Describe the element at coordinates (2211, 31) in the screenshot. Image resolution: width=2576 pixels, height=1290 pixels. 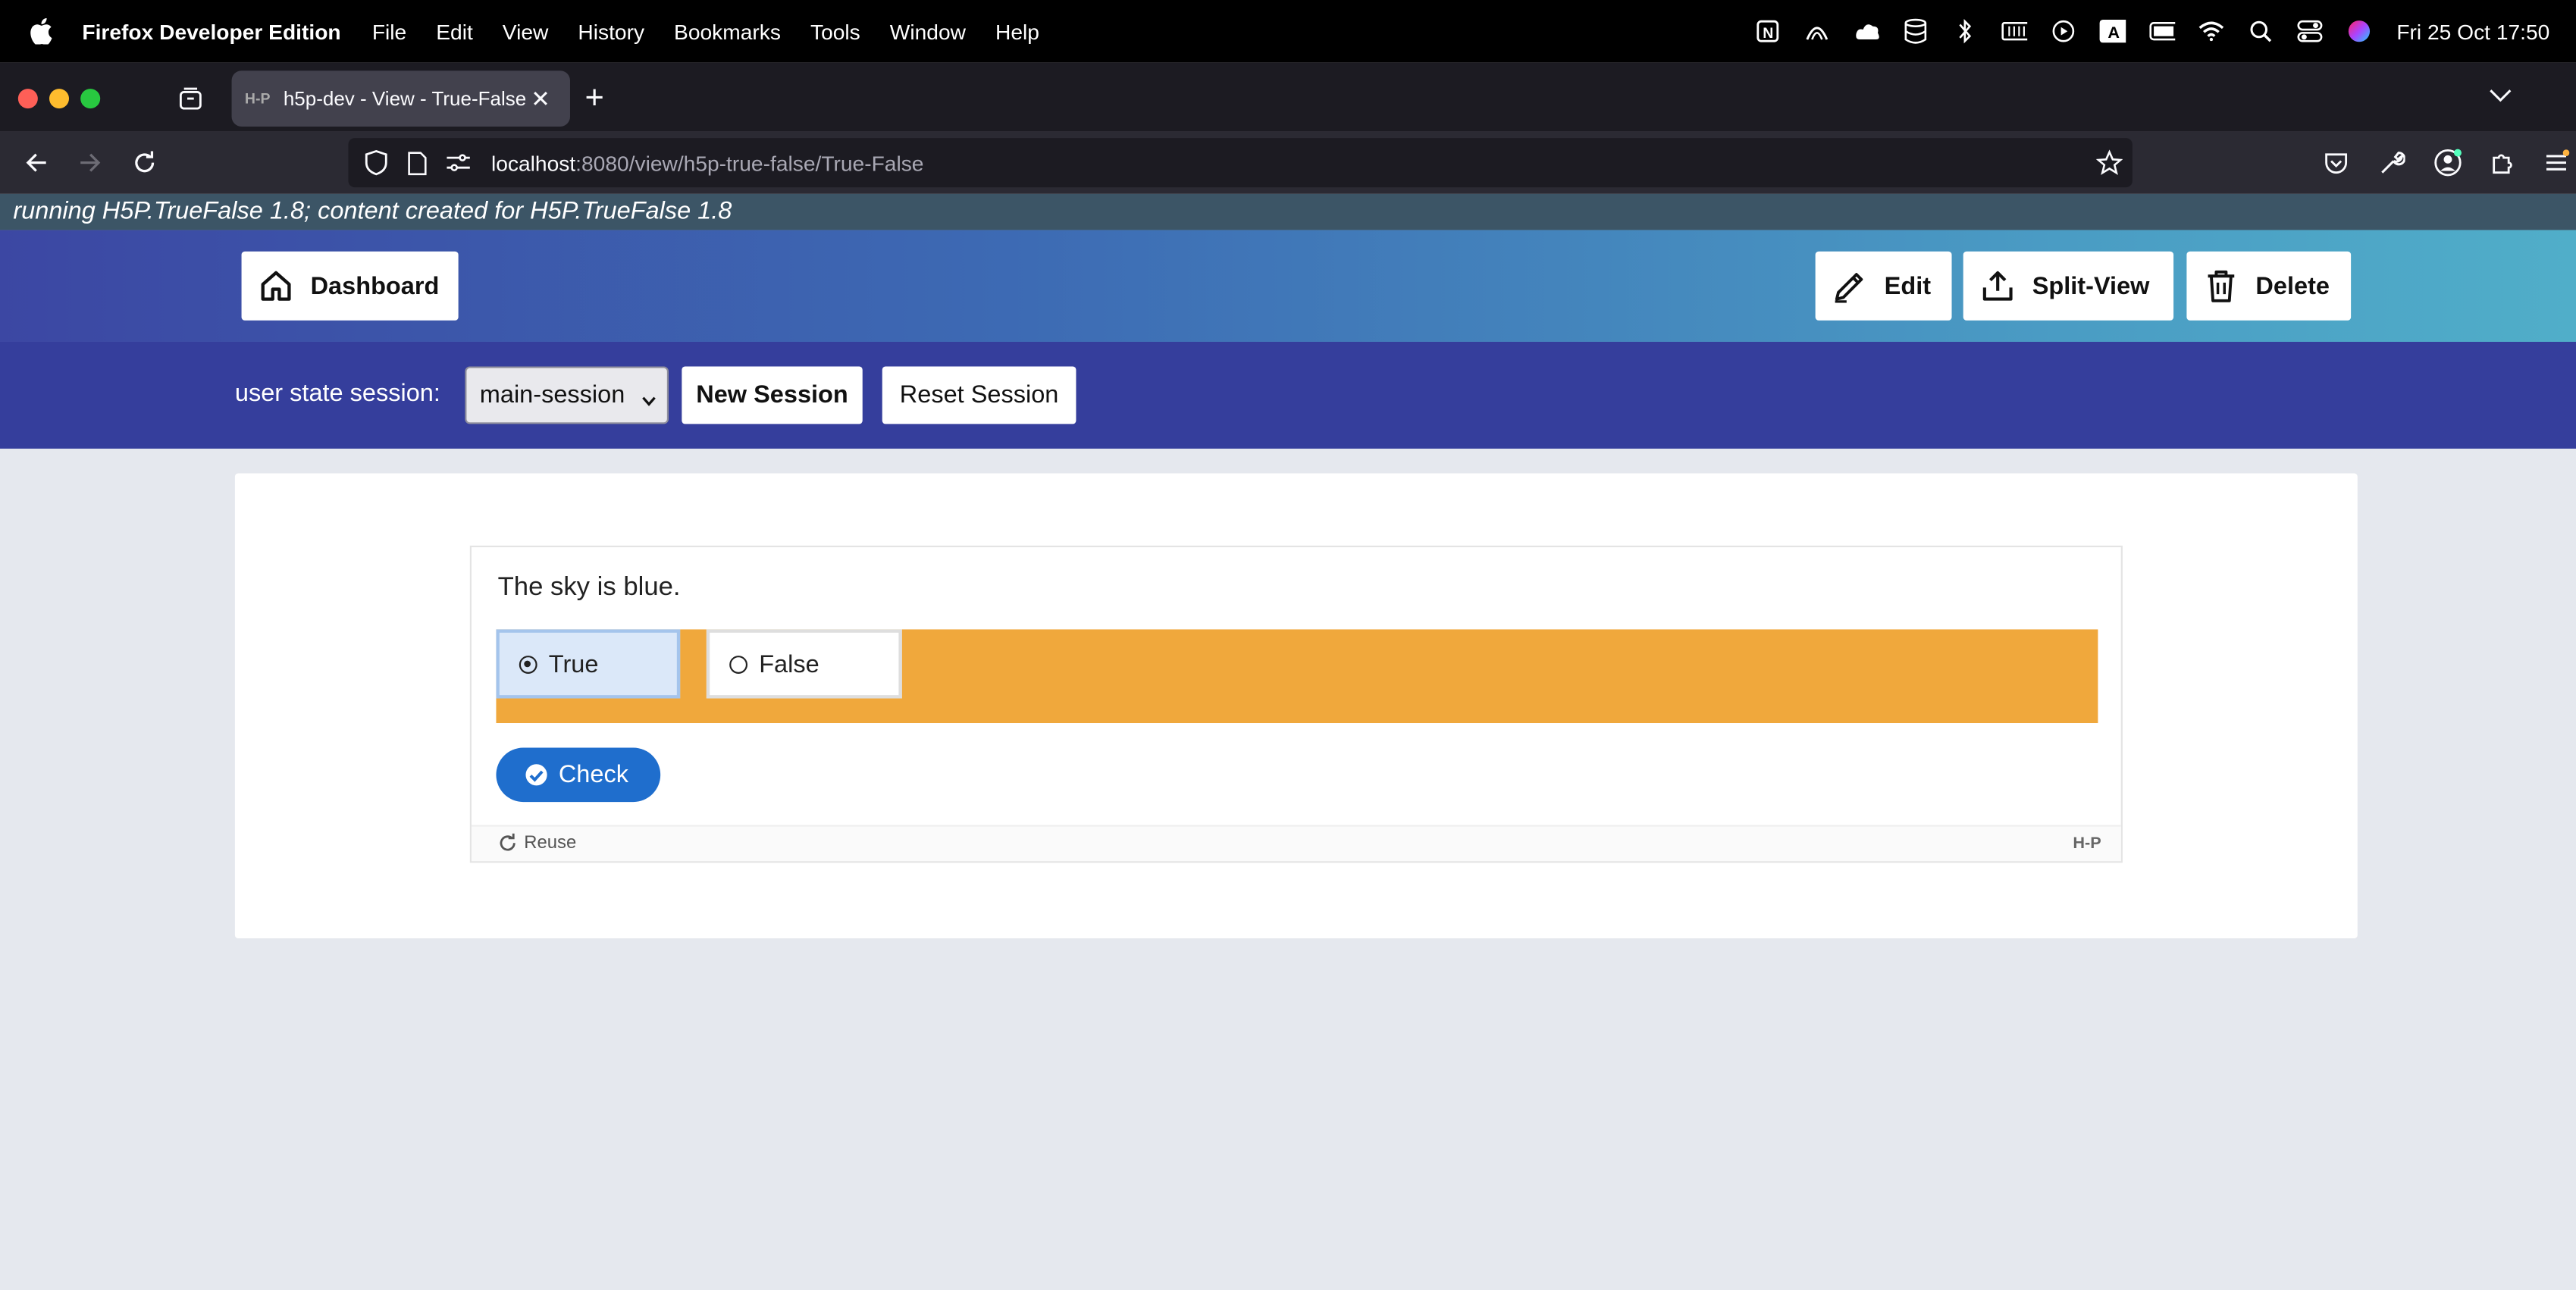
I see `wifi-icon` at that location.